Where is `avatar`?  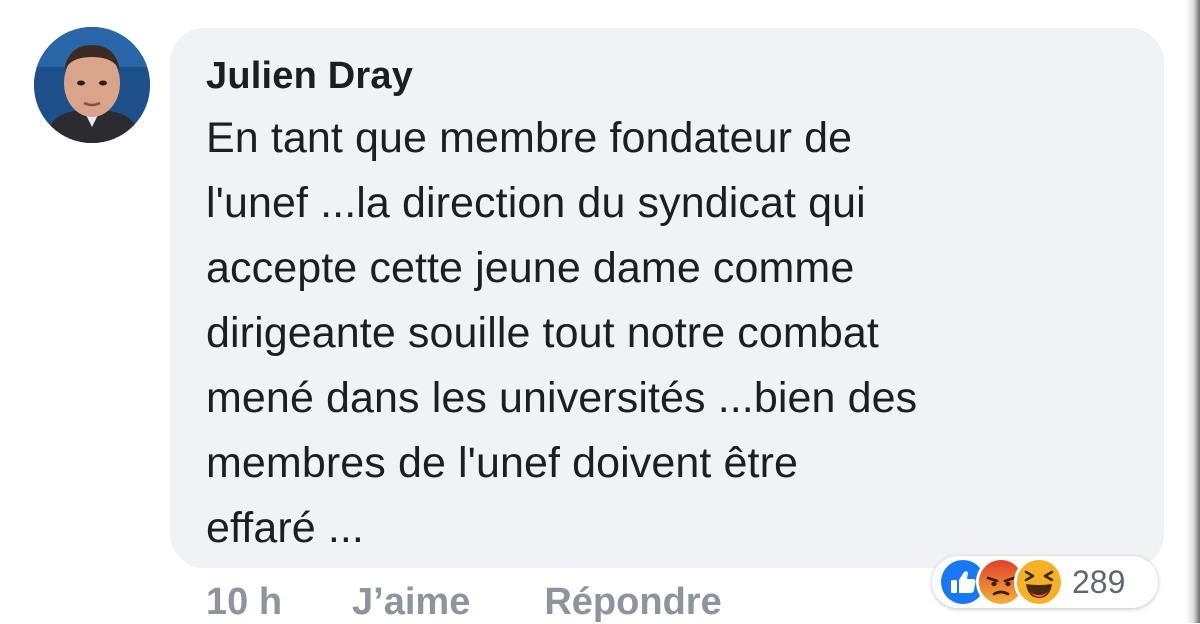
avatar is located at coordinates (92, 85).